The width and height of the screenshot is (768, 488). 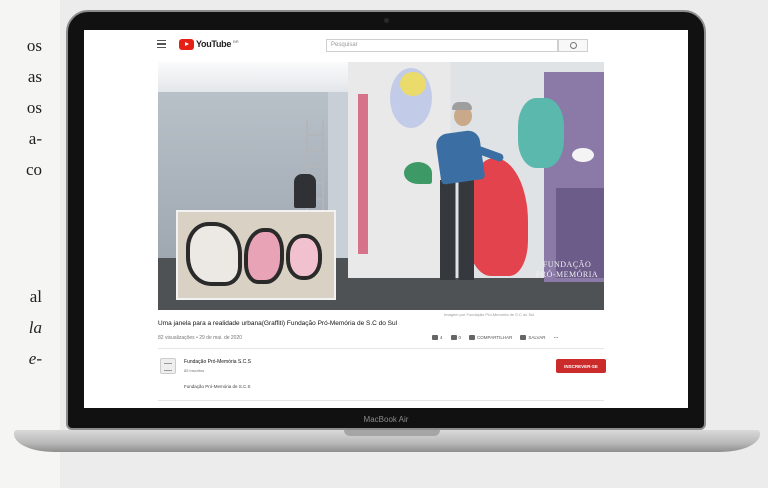 I want to click on channel-subscribers: 85 inscritos, so click(x=194, y=370).